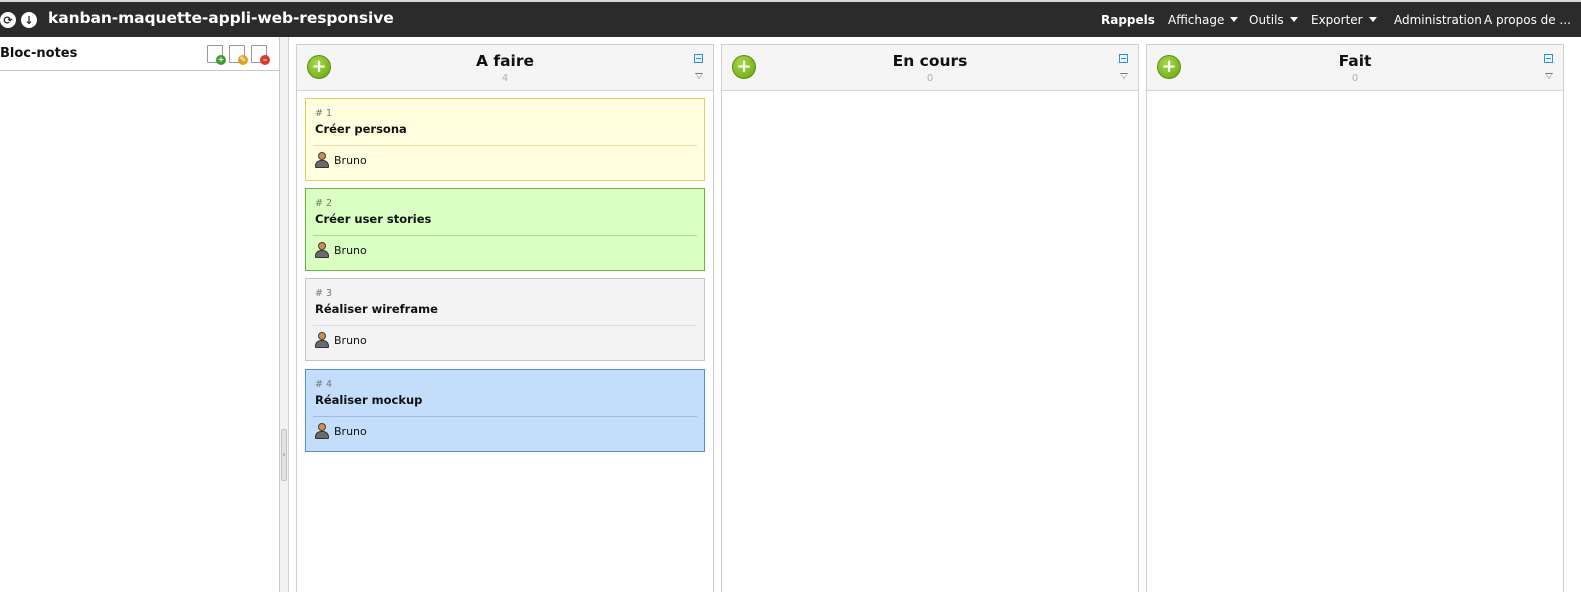 The image size is (1581, 592). What do you see at coordinates (284, 455) in the screenshot?
I see `collapse-handle-icon: ‹` at bounding box center [284, 455].